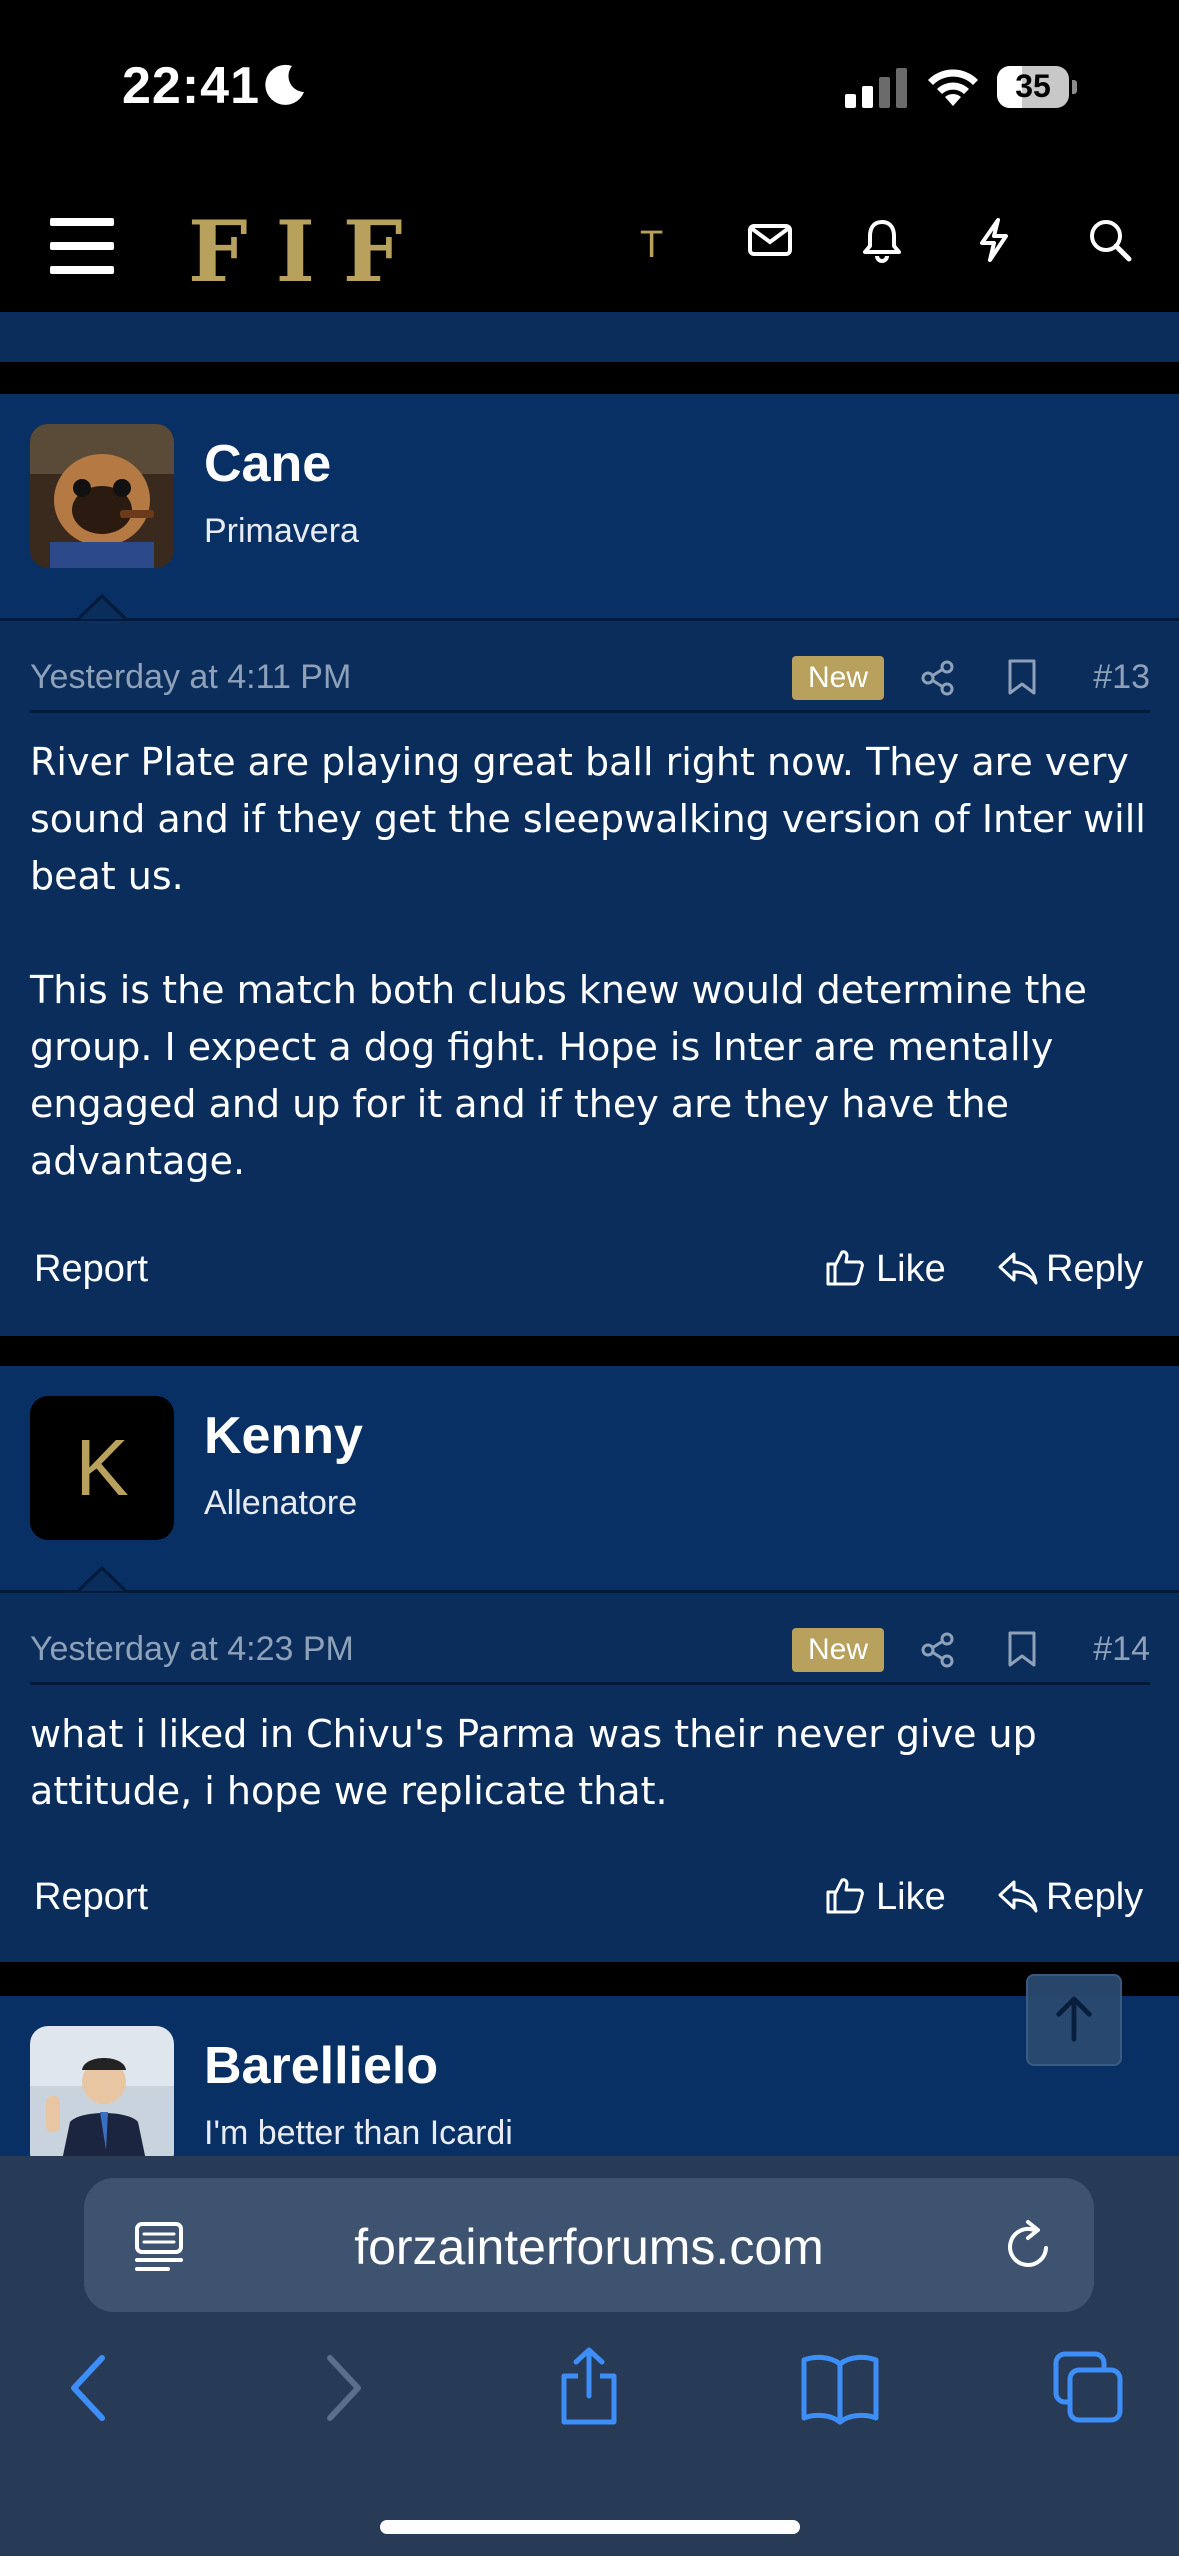 The width and height of the screenshot is (1179, 2556). I want to click on status-bar: 22:41 35, so click(589, 90).